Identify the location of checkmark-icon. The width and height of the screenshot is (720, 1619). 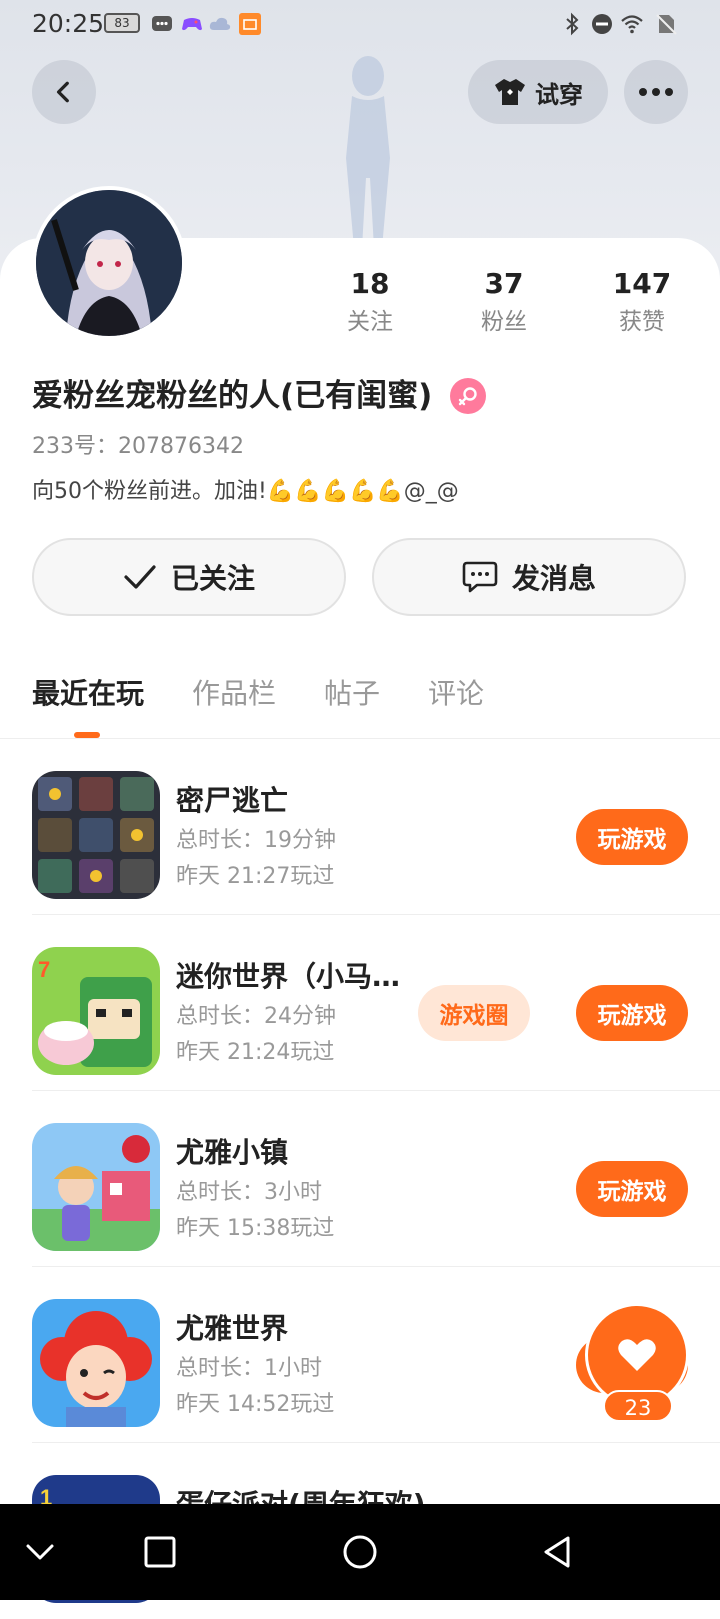
(140, 577).